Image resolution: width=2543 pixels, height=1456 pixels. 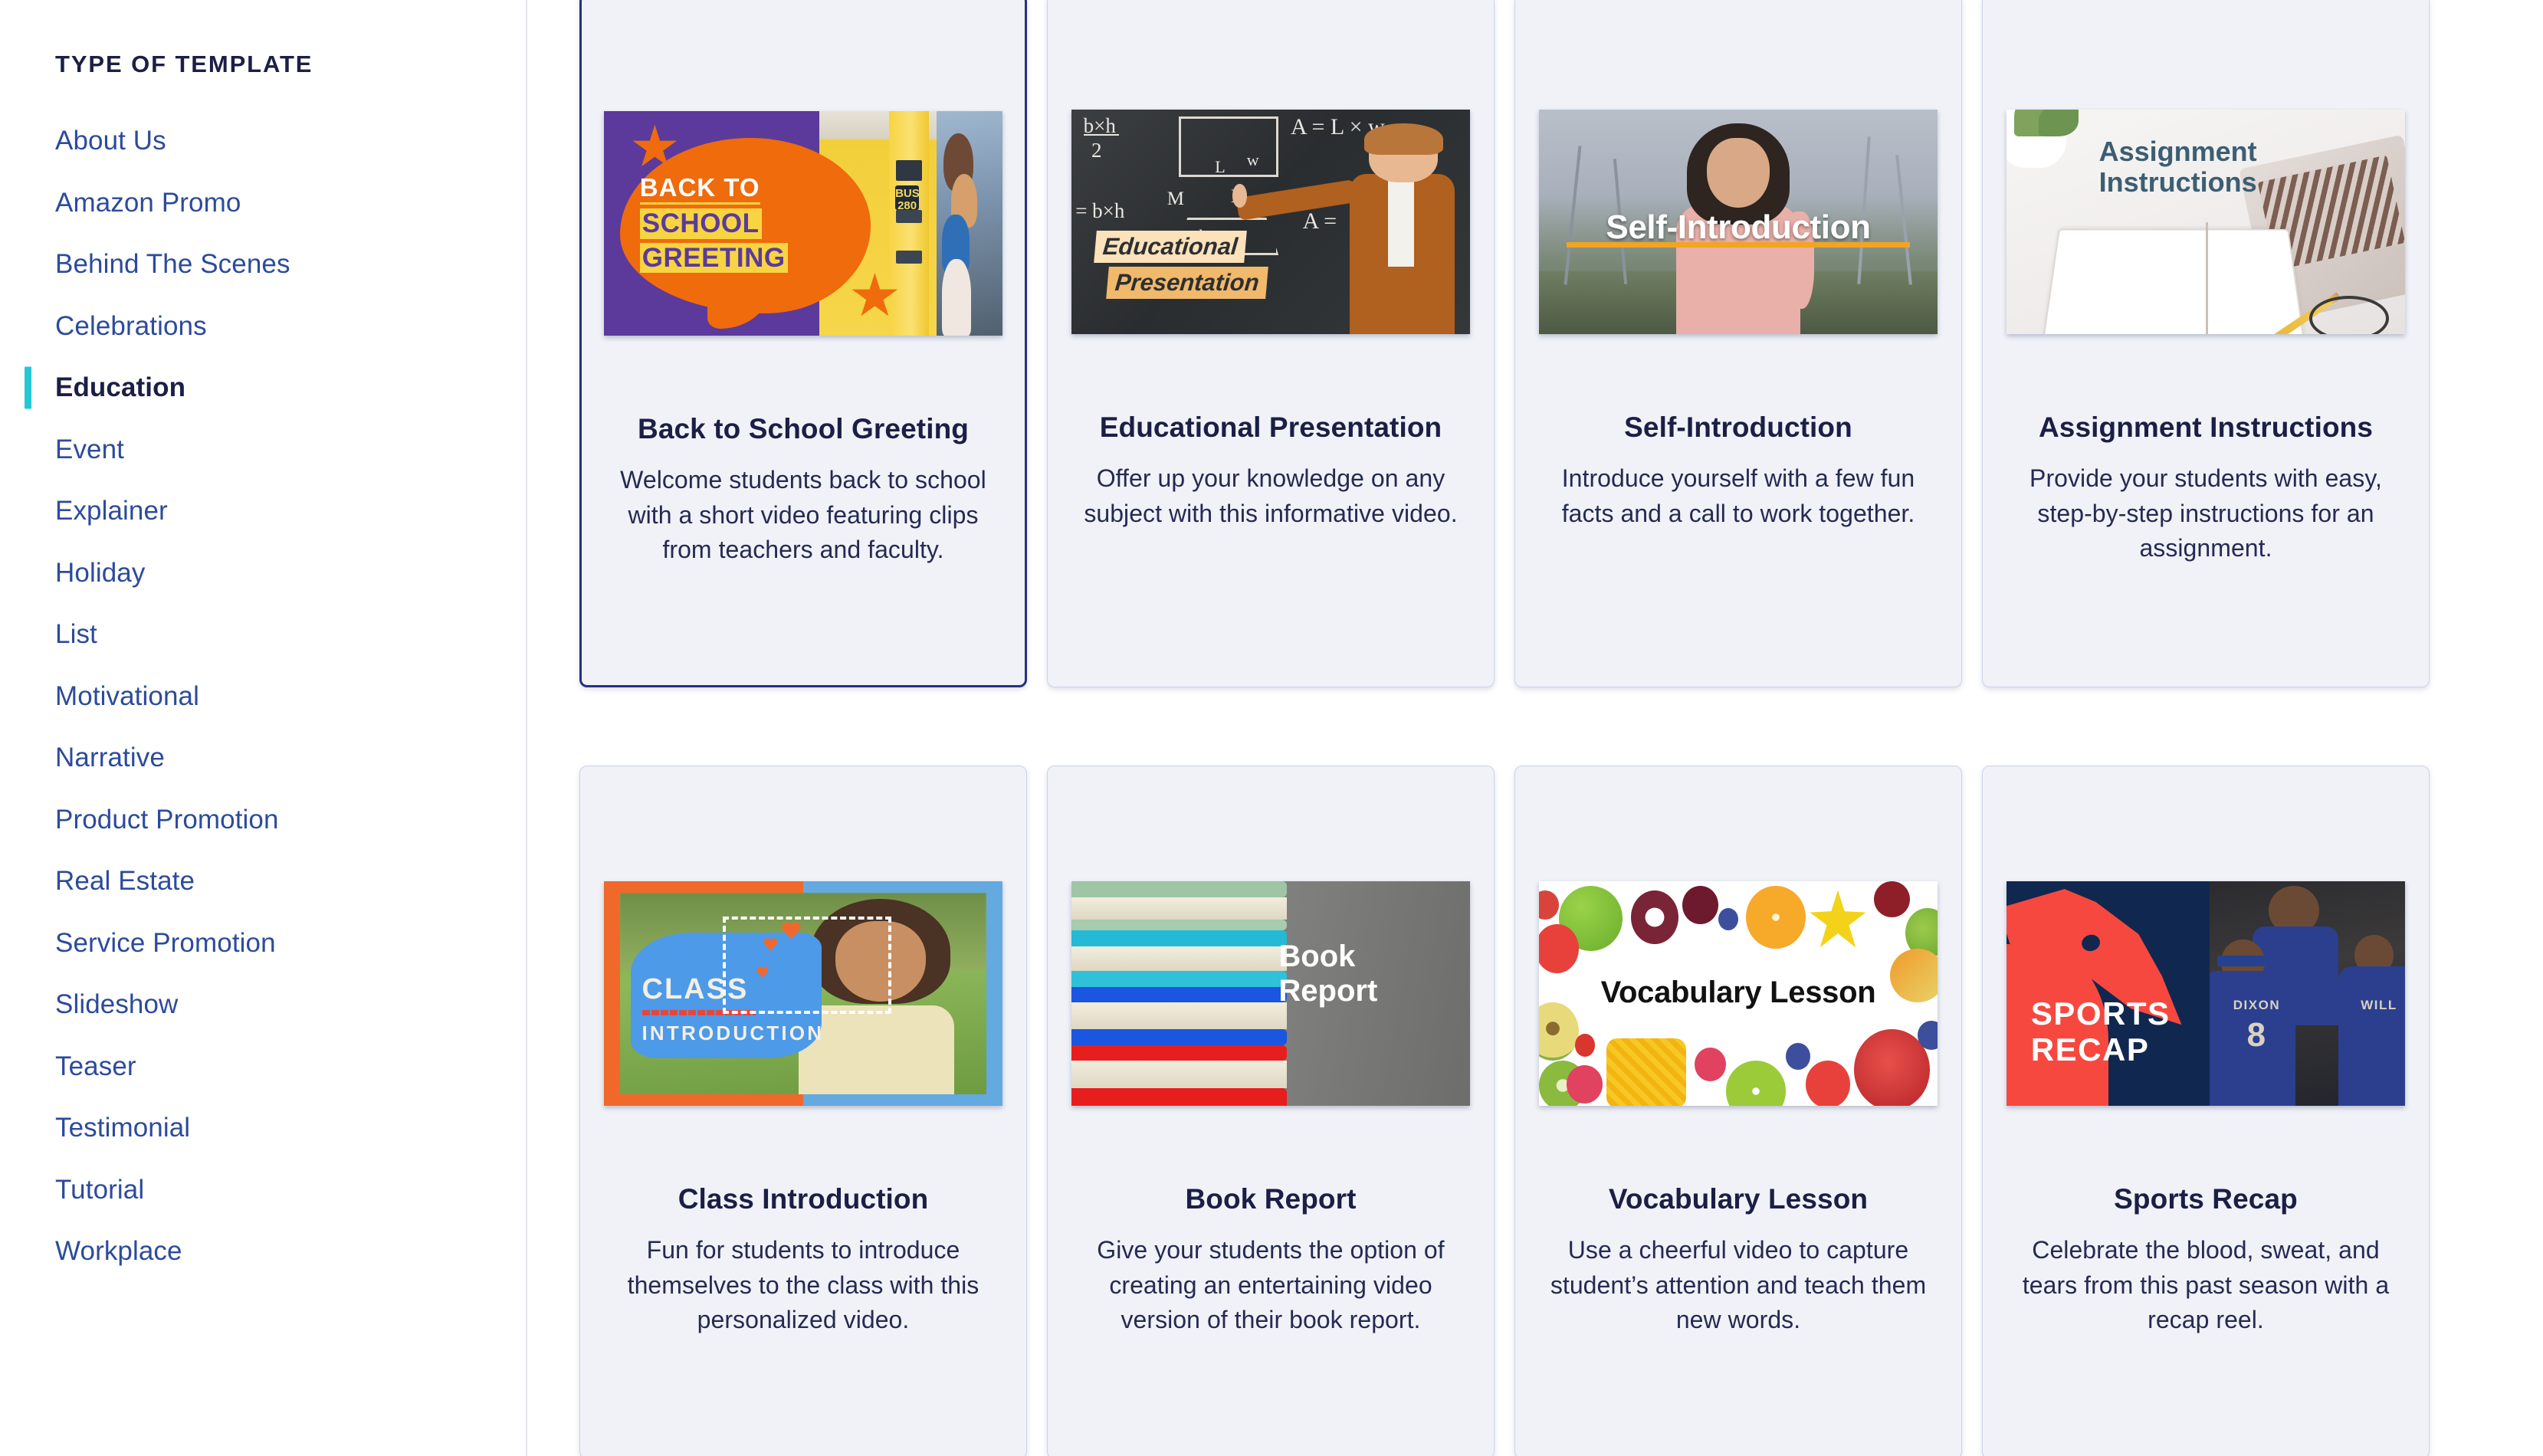 I want to click on sidebar-item-workplace: Workplace, so click(x=290, y=1252).